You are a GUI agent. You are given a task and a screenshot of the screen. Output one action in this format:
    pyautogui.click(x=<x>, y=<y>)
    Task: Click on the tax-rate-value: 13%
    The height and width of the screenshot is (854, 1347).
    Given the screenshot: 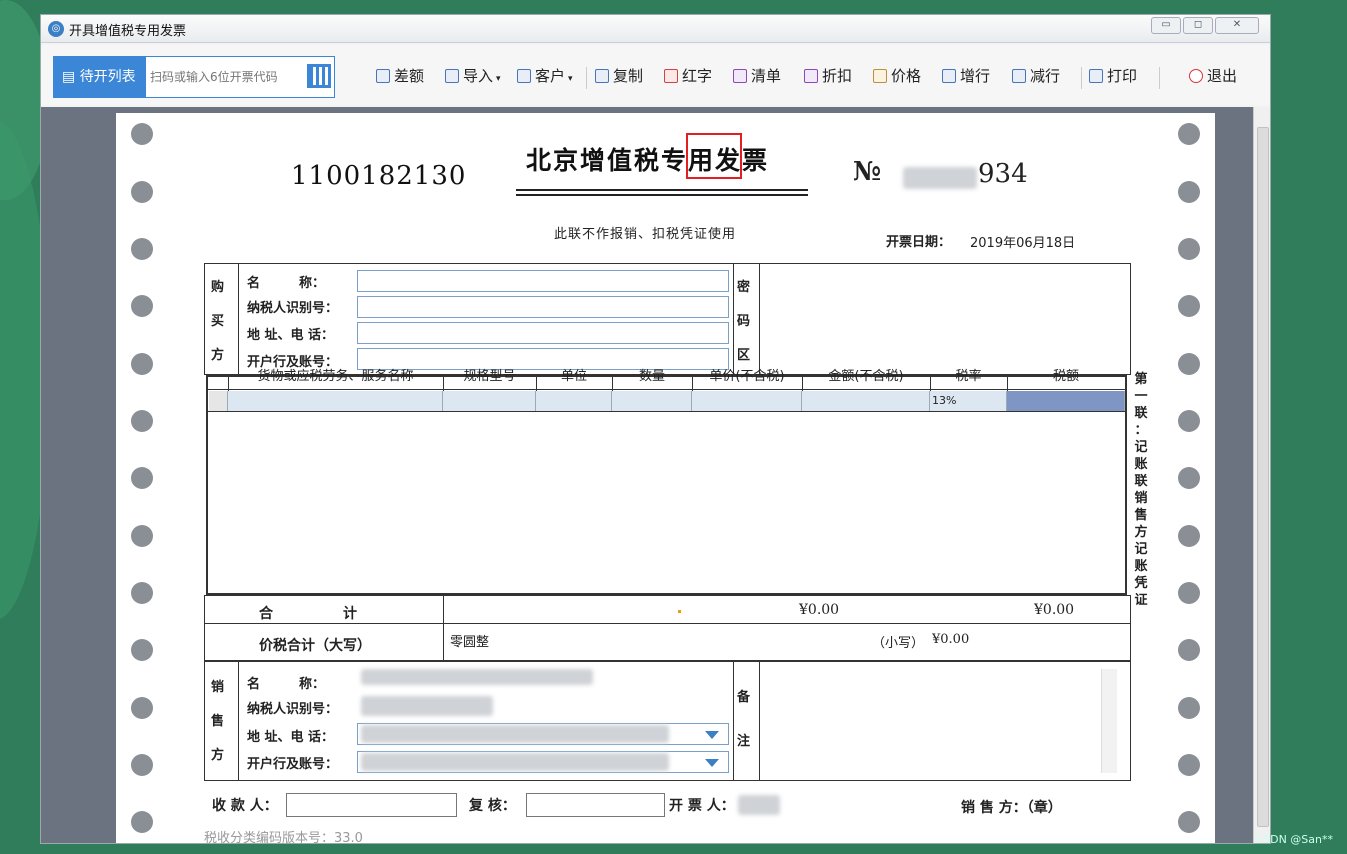 What is the action you would take?
    pyautogui.click(x=944, y=400)
    